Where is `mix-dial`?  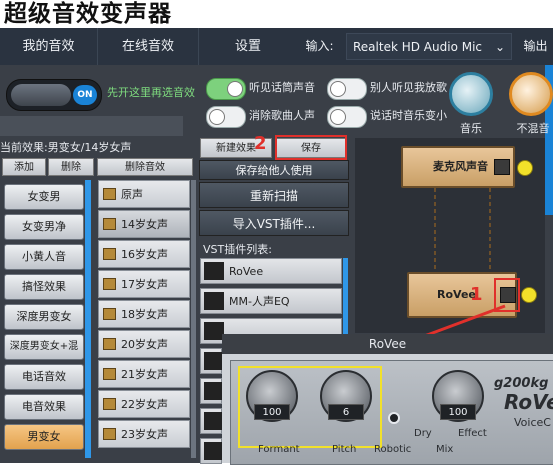 mix-dial is located at coordinates (531, 94).